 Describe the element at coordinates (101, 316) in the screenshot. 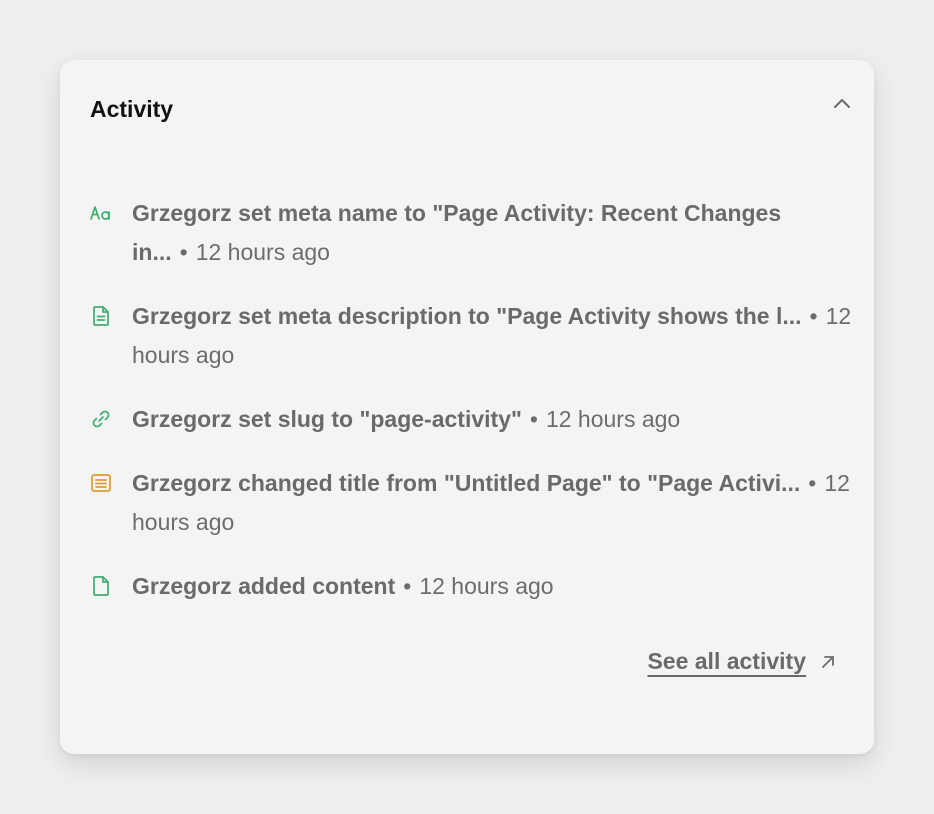

I see `document-lines-icon` at that location.